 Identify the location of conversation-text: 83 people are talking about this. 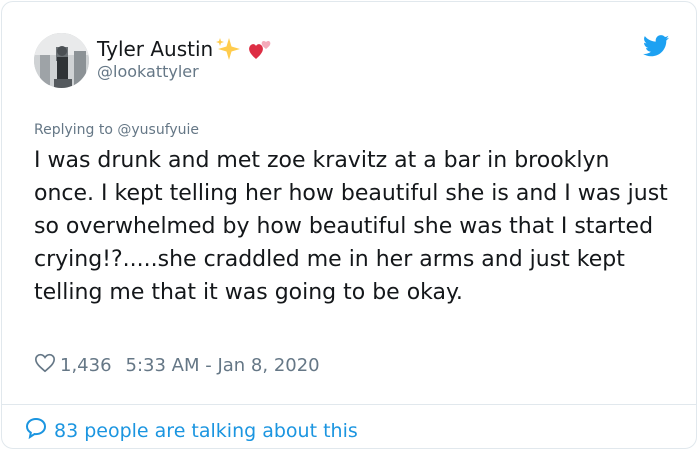
(206, 430).